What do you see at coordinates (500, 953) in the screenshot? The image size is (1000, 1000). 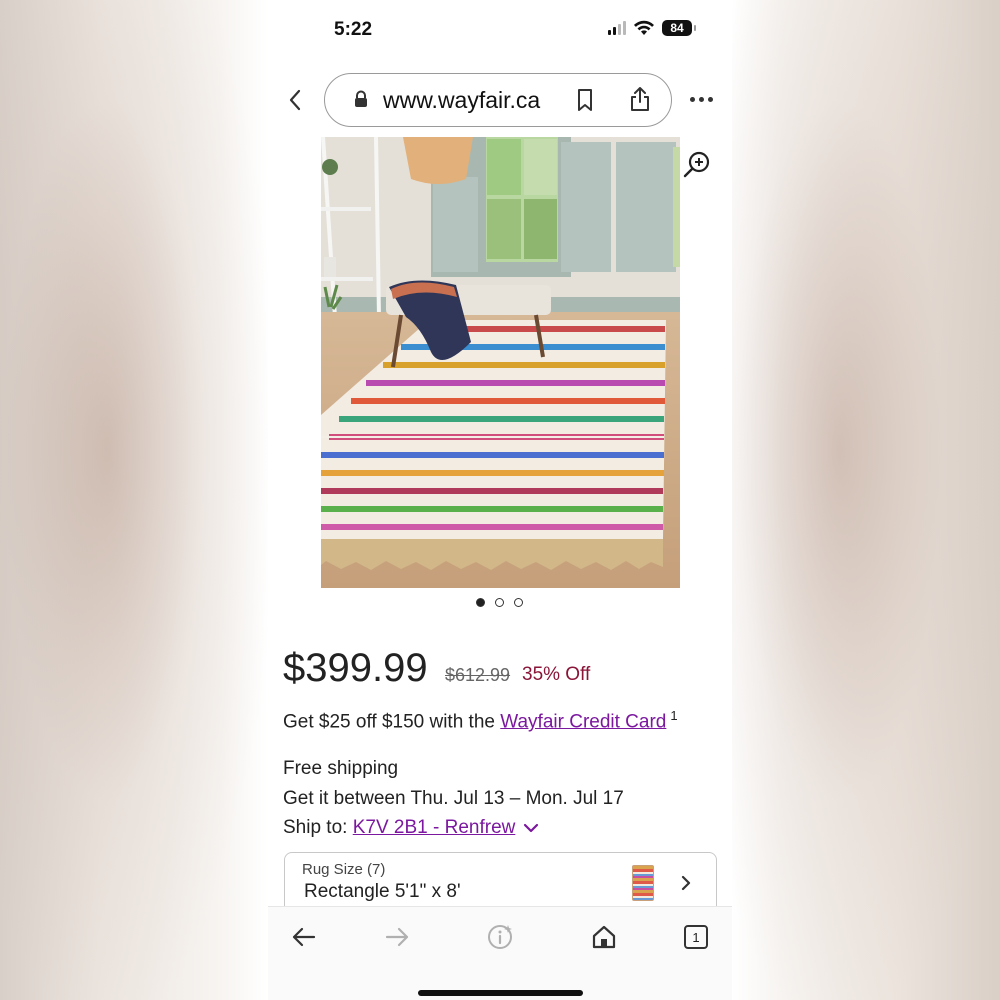 I see `browser-toolbar: 1` at bounding box center [500, 953].